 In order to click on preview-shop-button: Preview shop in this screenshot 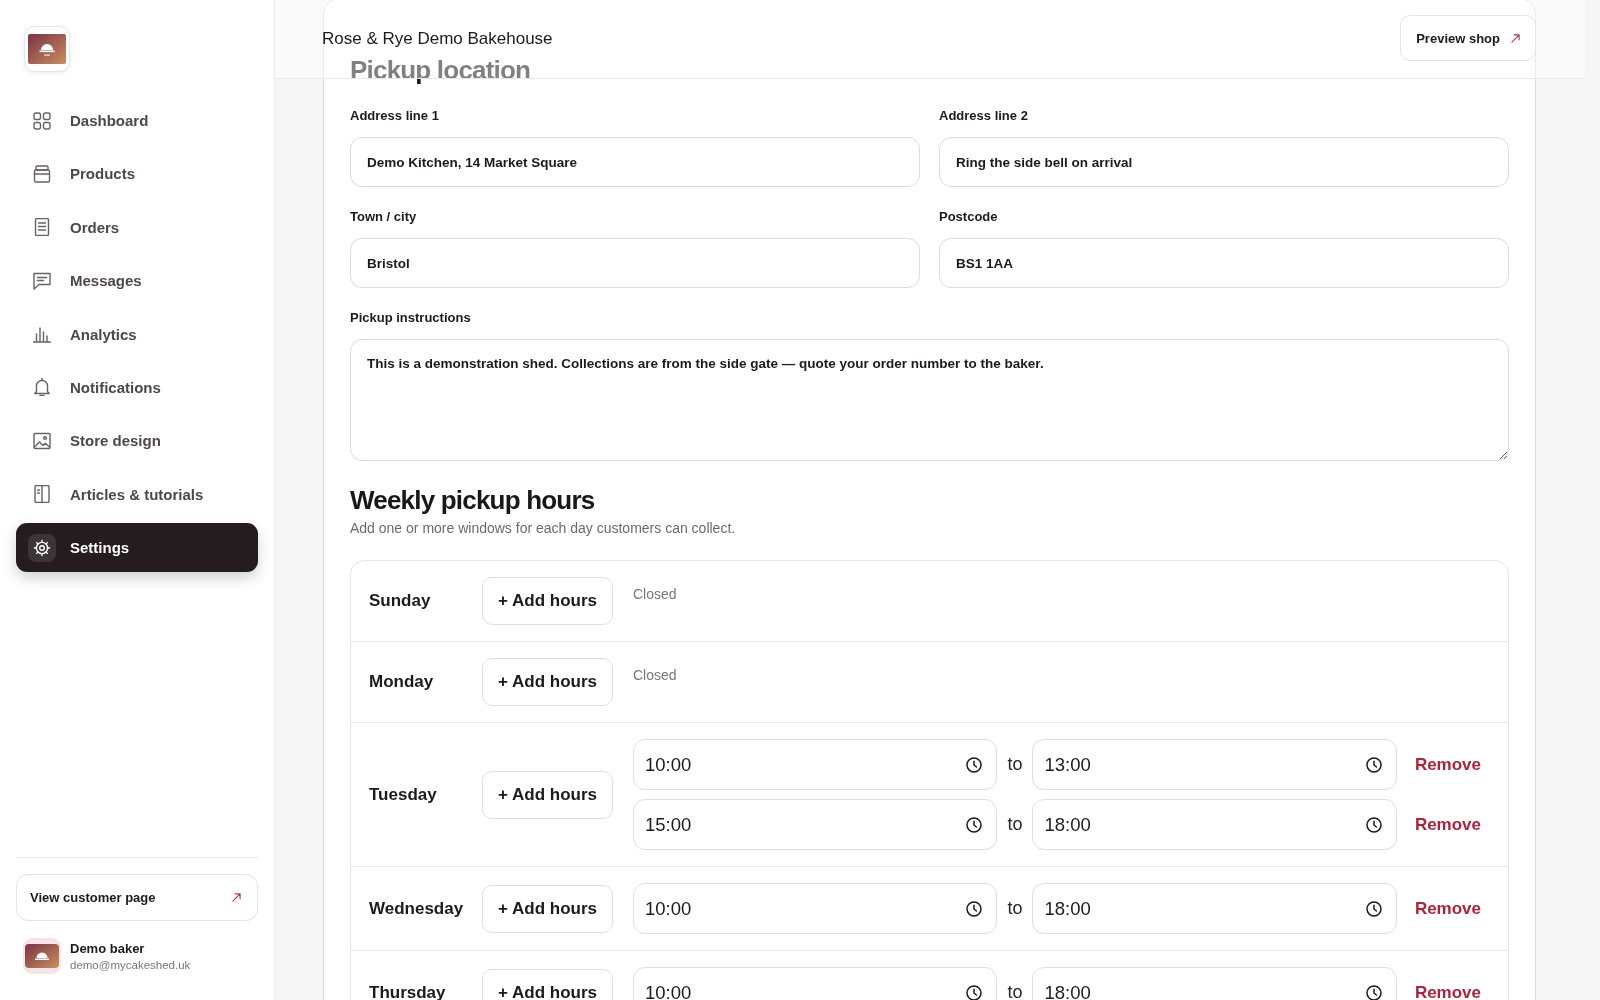, I will do `click(1468, 38)`.